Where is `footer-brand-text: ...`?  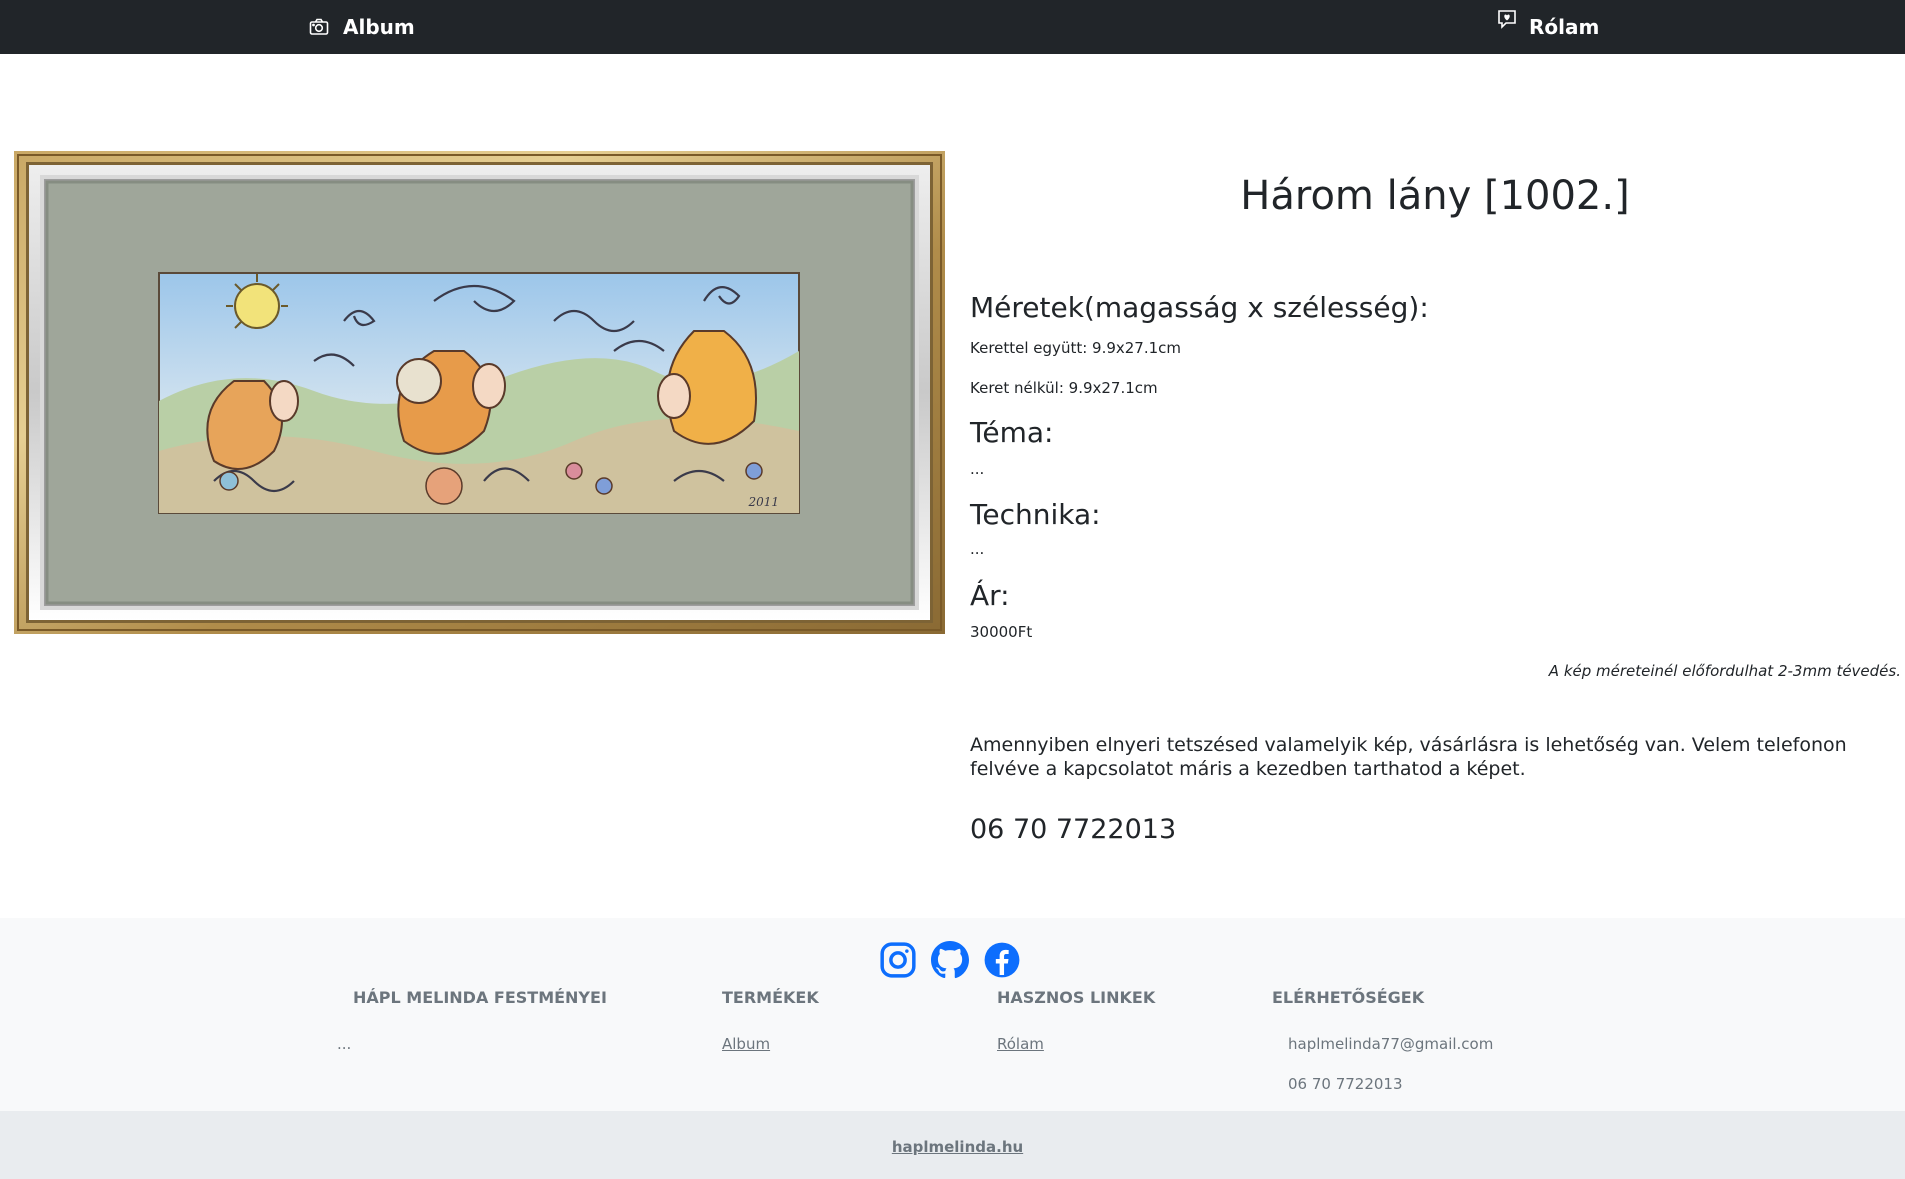
footer-brand-text: ... is located at coordinates (344, 1044).